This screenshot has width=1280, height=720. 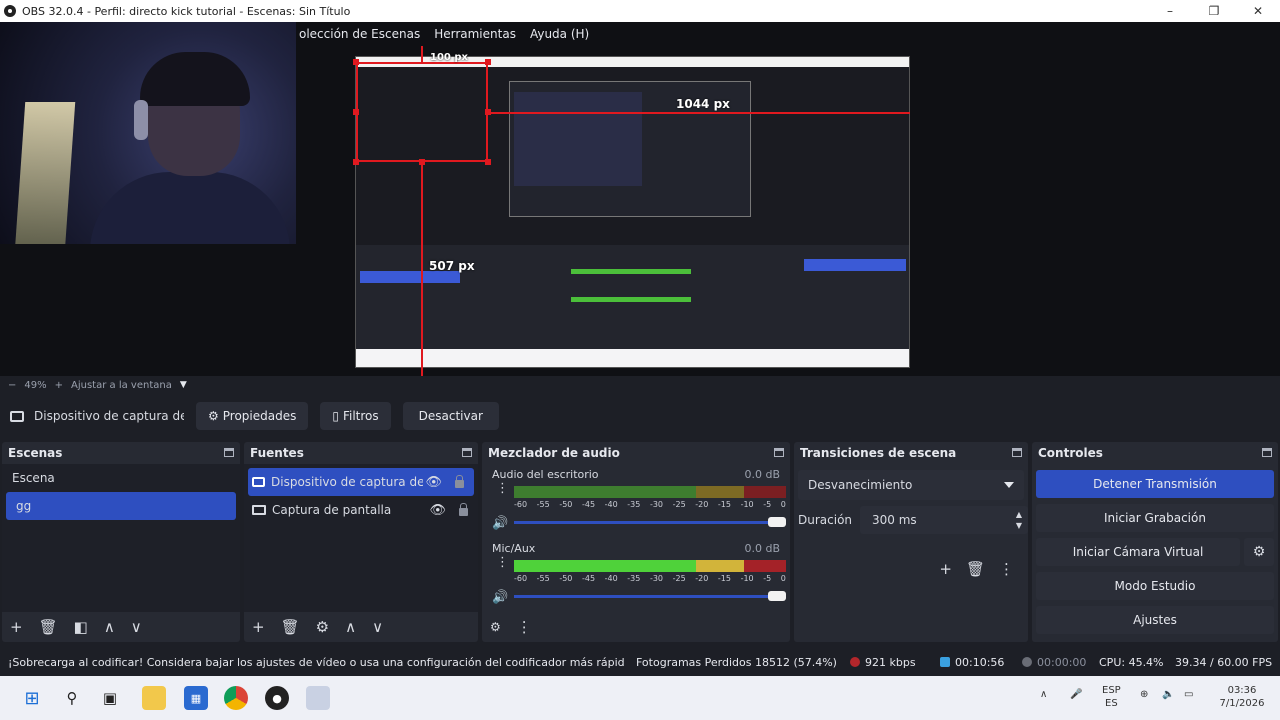 I want to click on advanced-audio-icon: ⚙, so click(x=495, y=627).